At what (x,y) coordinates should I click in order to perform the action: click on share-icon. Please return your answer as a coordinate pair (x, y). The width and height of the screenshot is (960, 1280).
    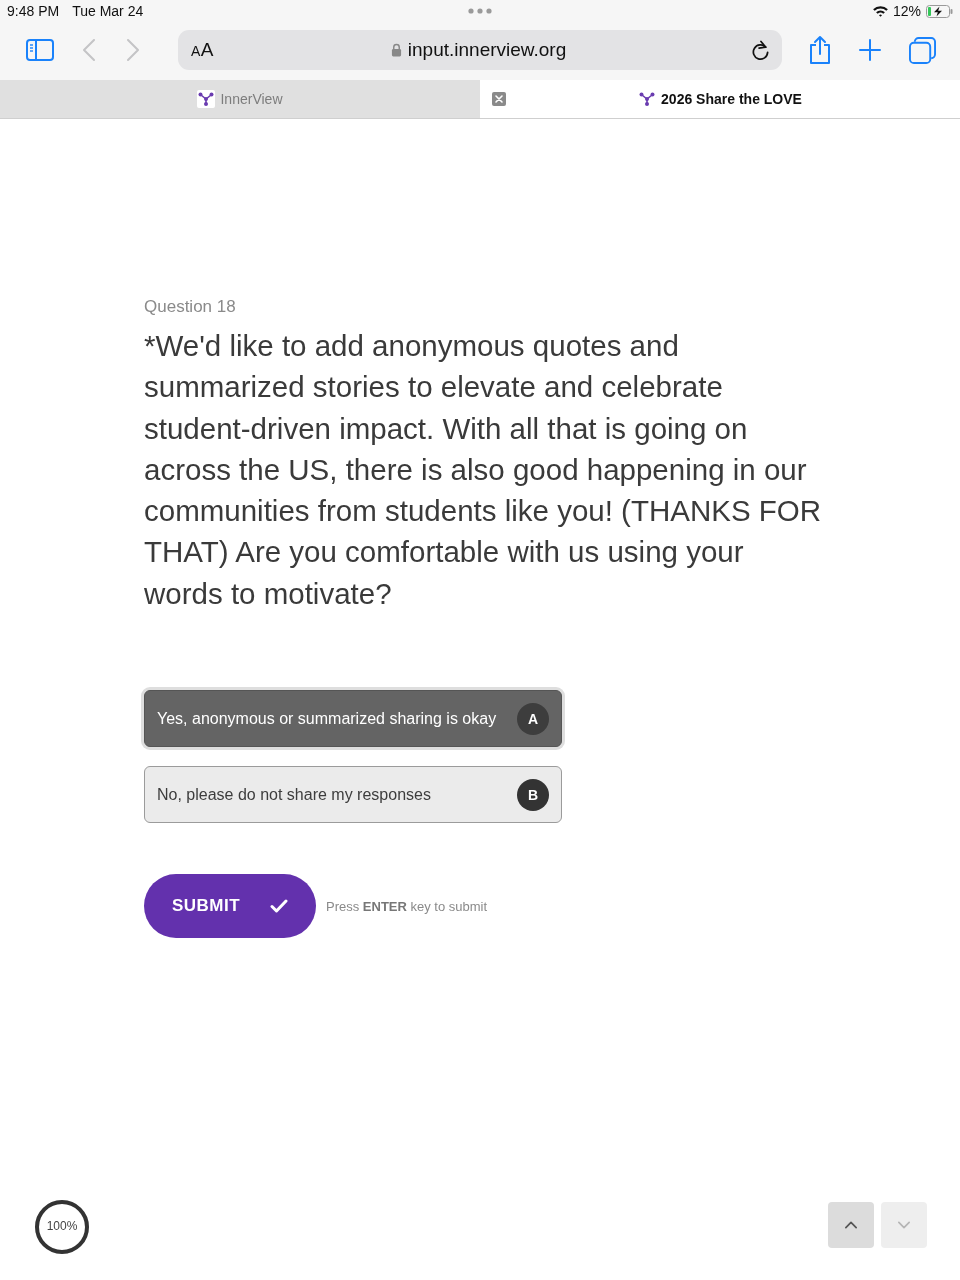
    Looking at the image, I should click on (820, 50).